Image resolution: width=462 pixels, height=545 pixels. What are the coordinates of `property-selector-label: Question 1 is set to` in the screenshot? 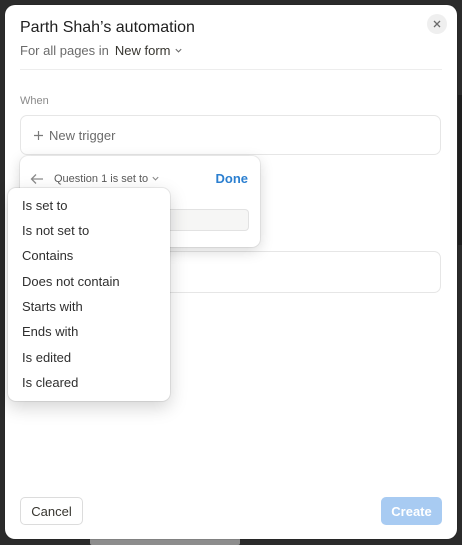 It's located at (101, 178).